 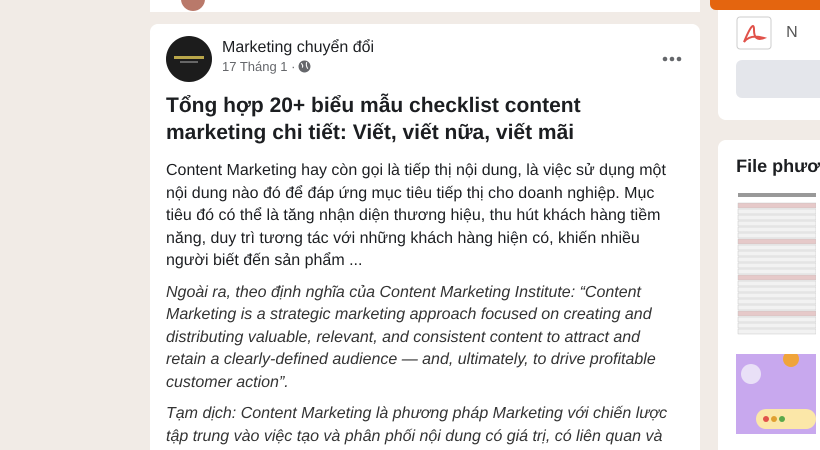 I want to click on file-name: N, so click(x=792, y=33).